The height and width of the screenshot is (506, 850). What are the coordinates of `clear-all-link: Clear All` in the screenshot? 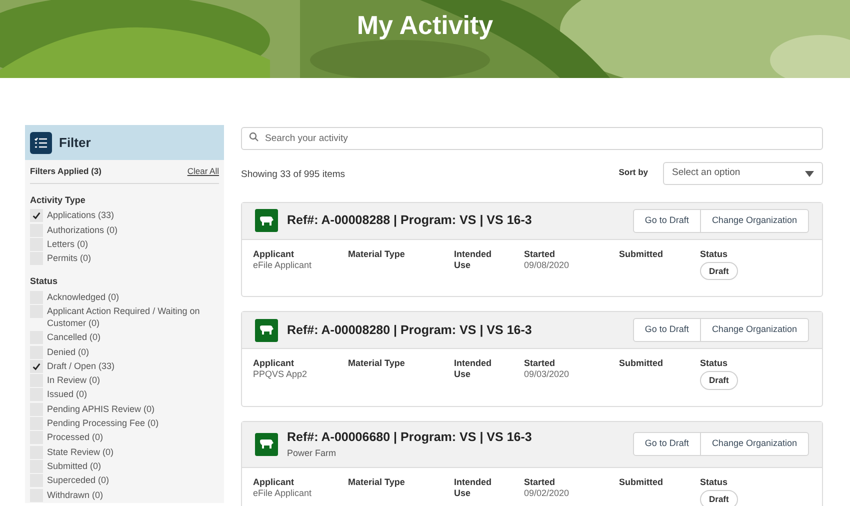 It's located at (203, 171).